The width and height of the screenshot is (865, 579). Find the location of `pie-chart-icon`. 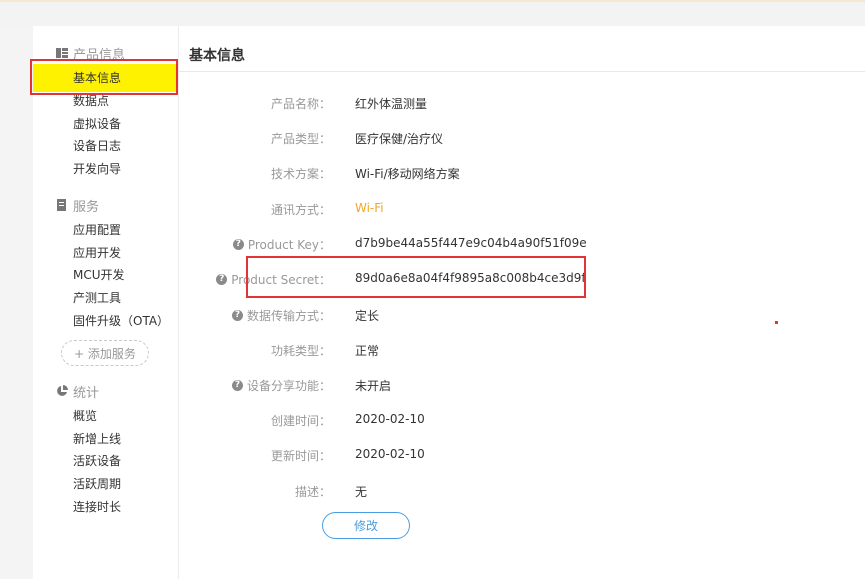

pie-chart-icon is located at coordinates (62, 391).